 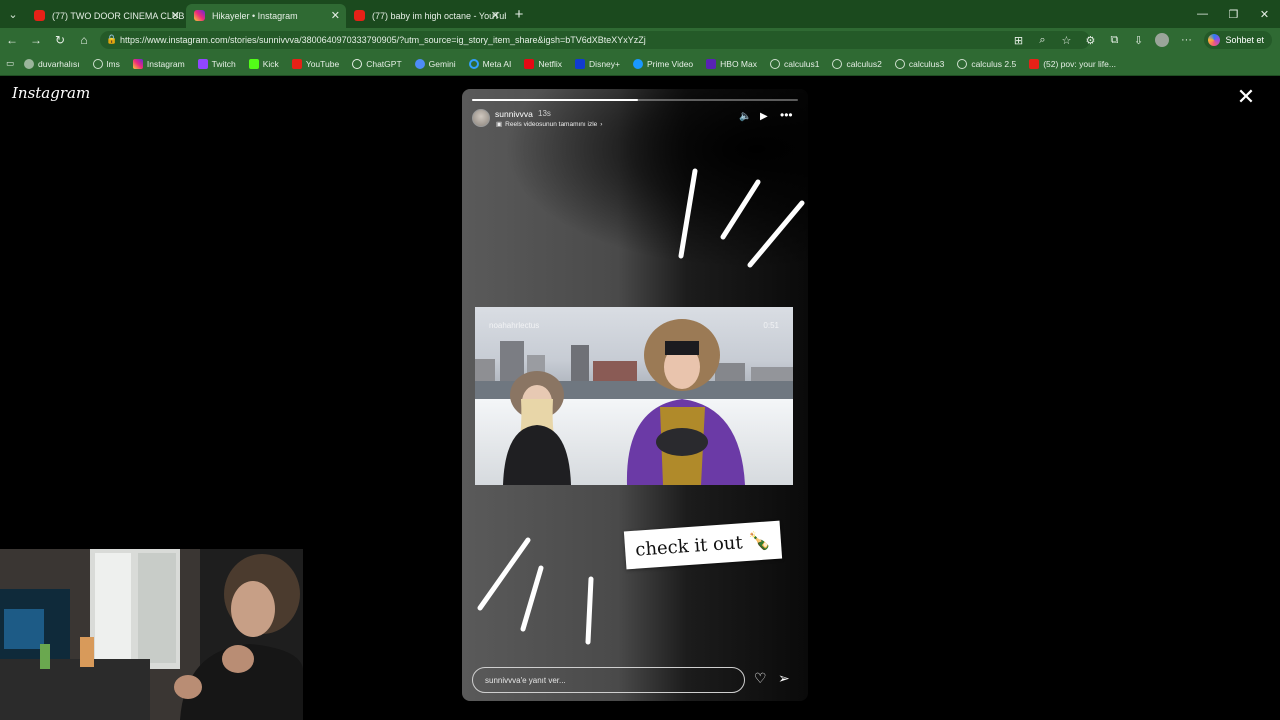 I want to click on bookmark-4: Kick, so click(x=263, y=63).